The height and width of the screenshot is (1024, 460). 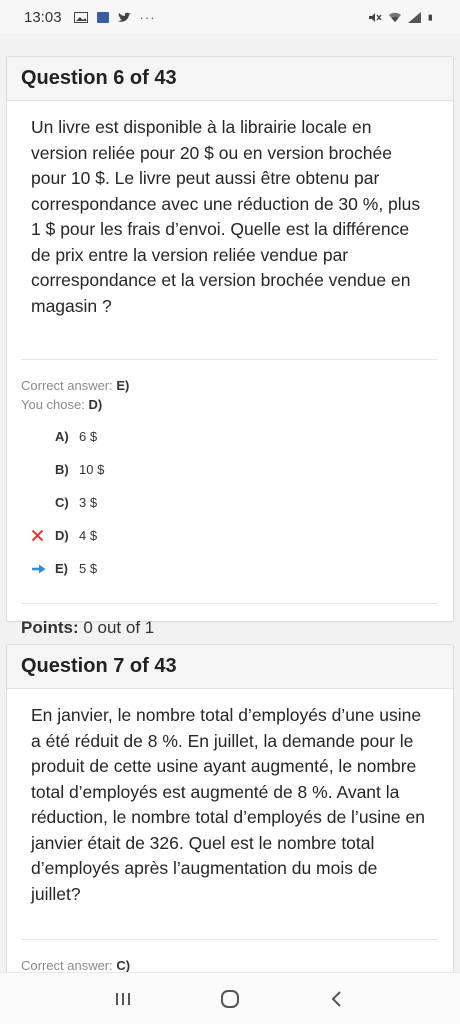 I want to click on correct-answer-row: Correct answer: E), so click(x=237, y=385).